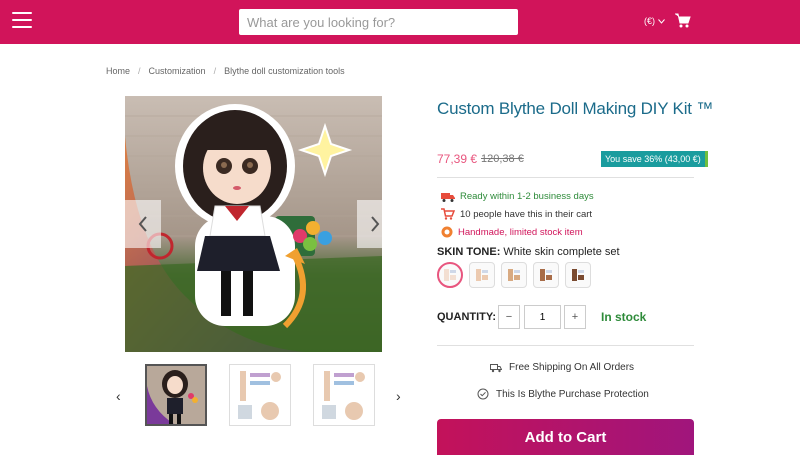  What do you see at coordinates (542, 317) in the screenshot?
I see `quantity-input` at bounding box center [542, 317].